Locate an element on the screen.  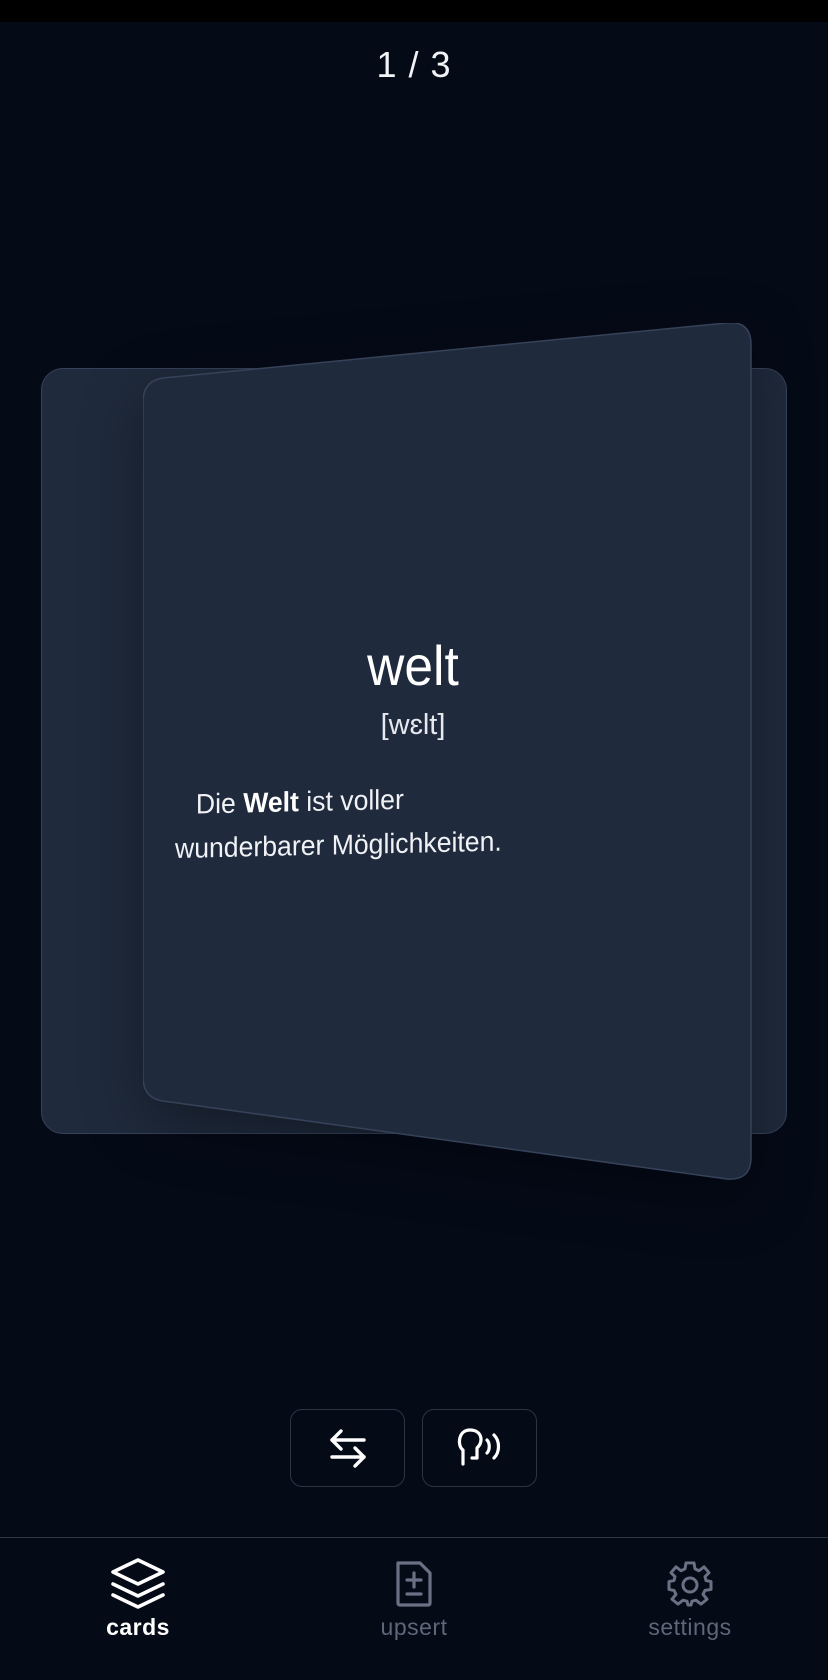
nav-label-settings: settings is located at coordinates (690, 1627).